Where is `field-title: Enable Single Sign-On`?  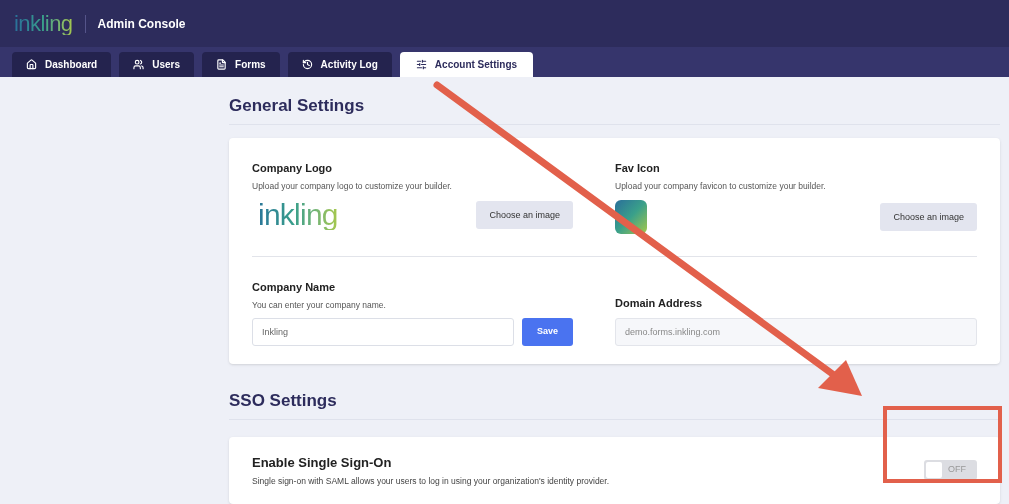
field-title: Enable Single Sign-On is located at coordinates (322, 462).